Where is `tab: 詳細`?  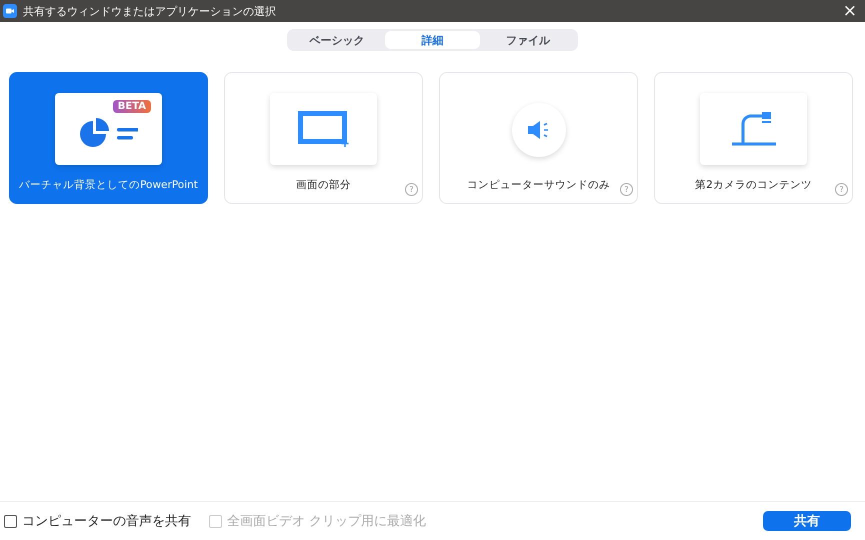 tab: 詳細 is located at coordinates (432, 40).